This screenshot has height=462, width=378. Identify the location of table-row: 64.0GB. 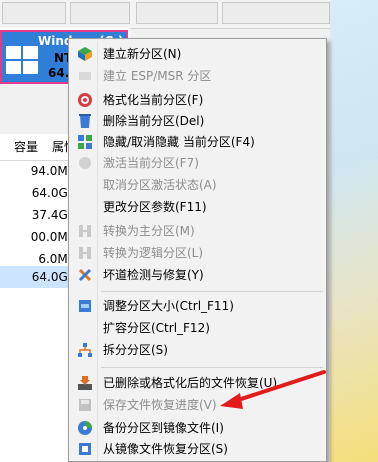
(38, 193).